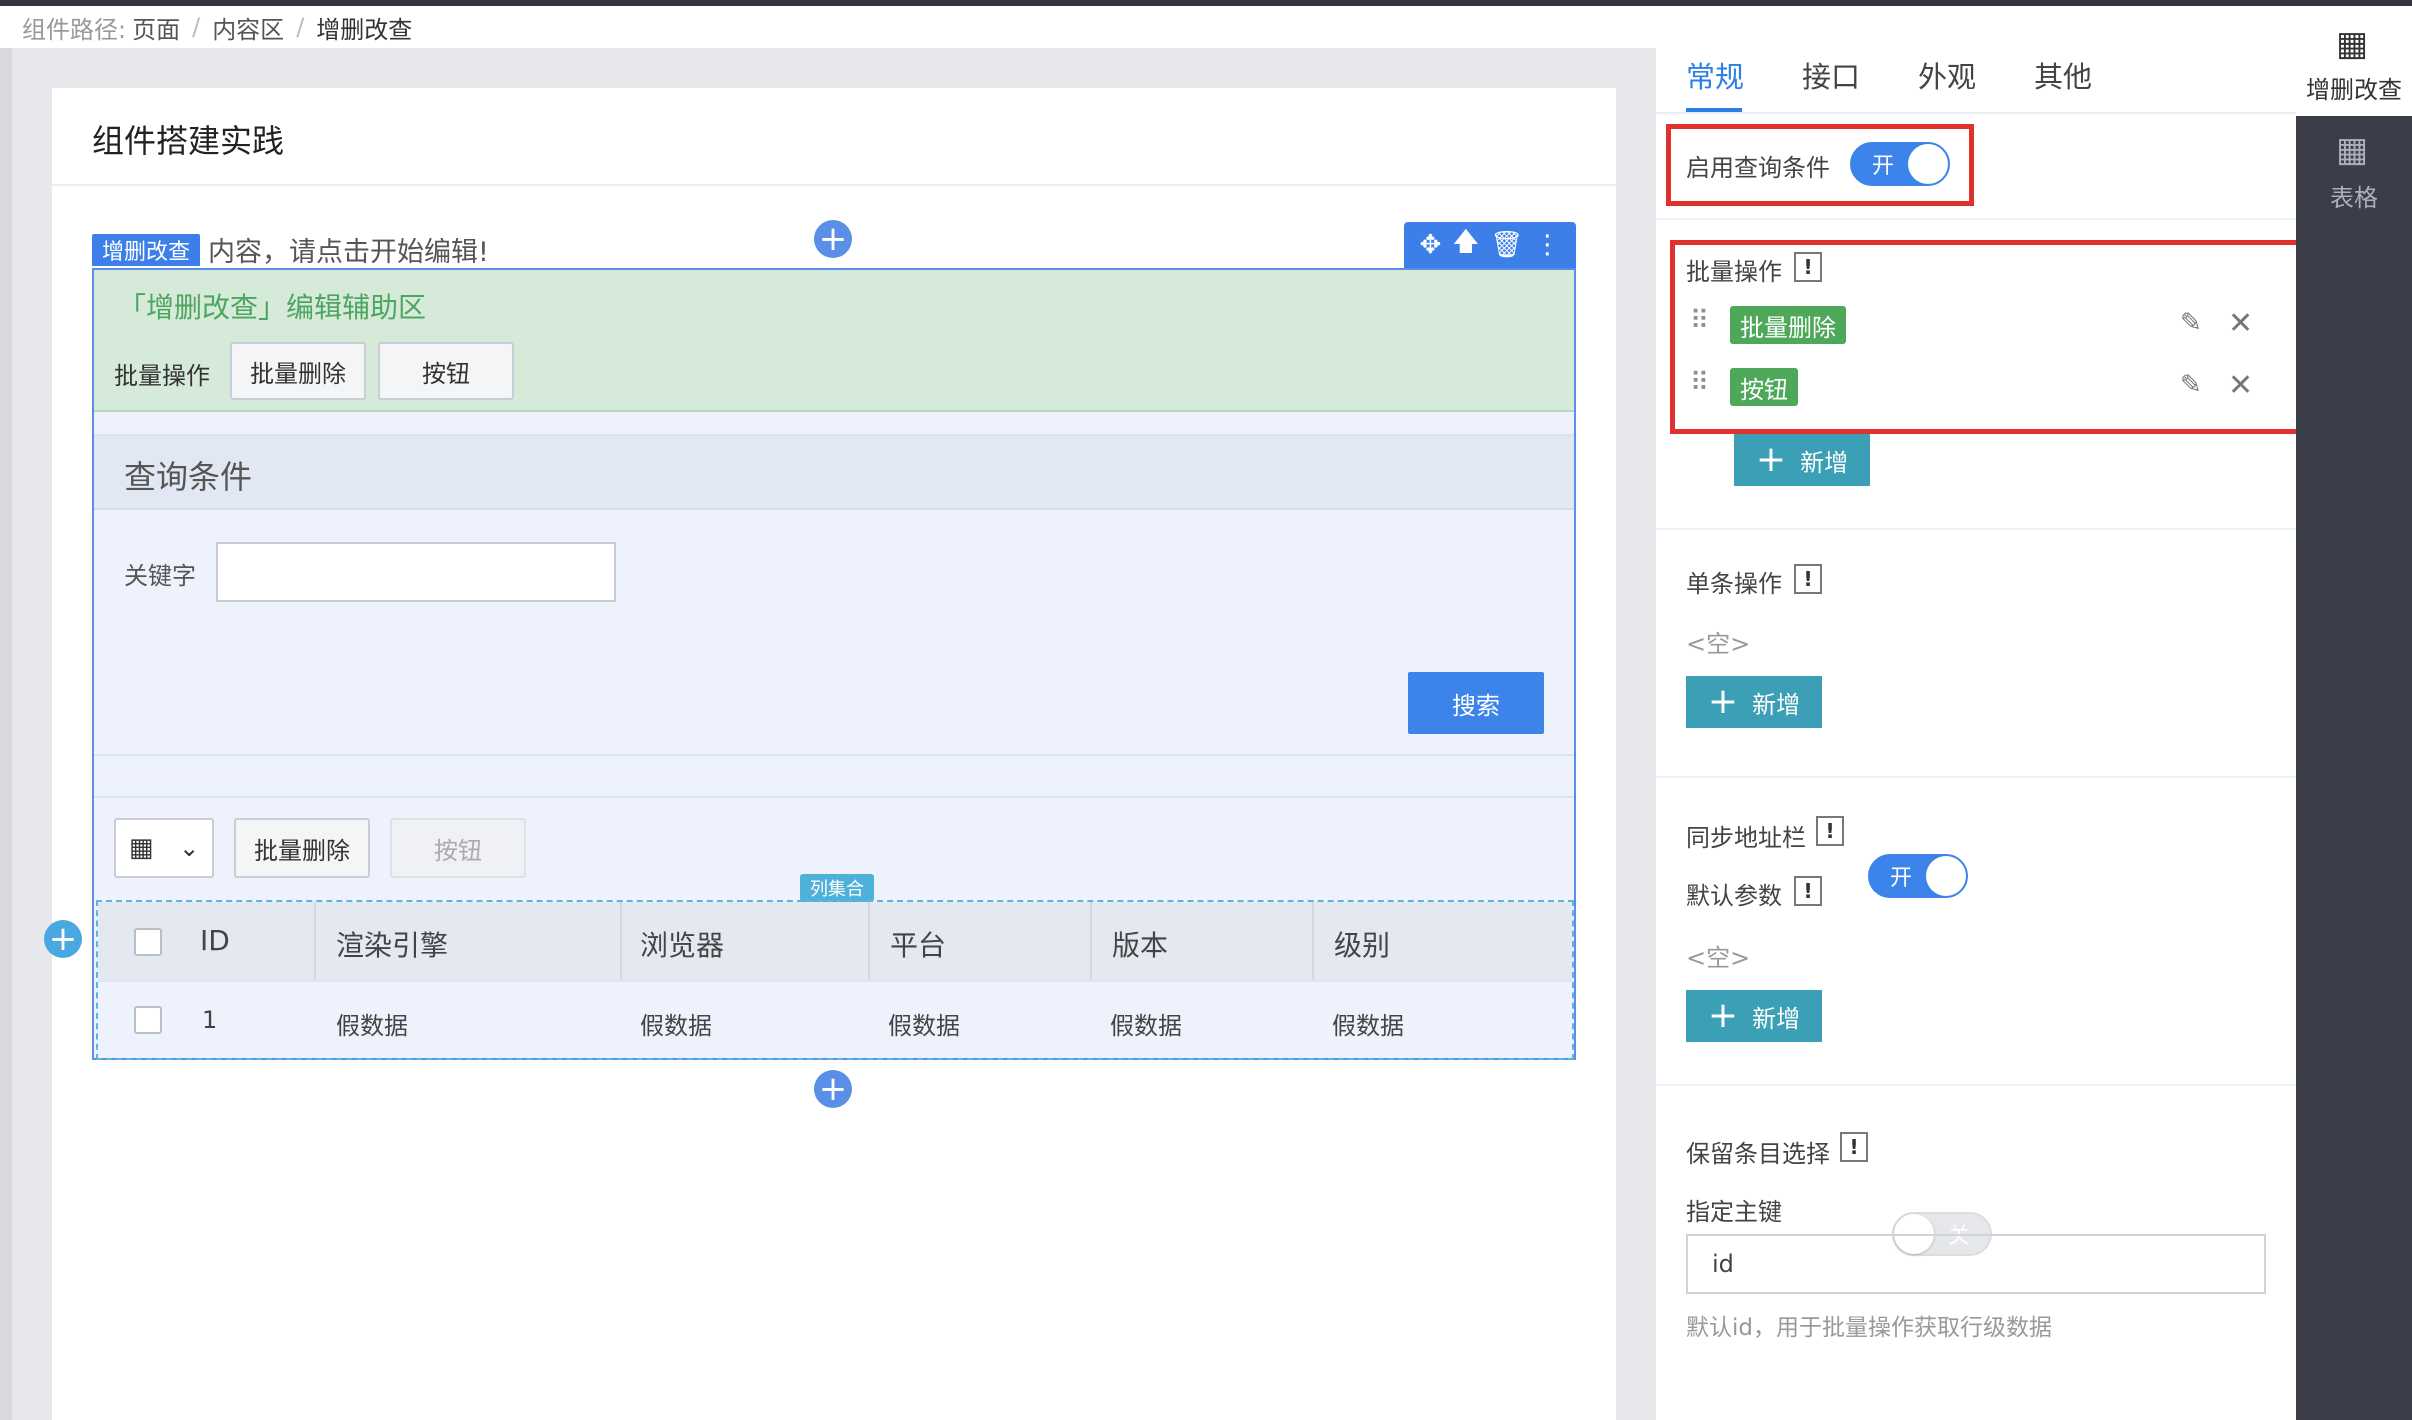  I want to click on arrow-up-icon: 🡅, so click(1465, 245).